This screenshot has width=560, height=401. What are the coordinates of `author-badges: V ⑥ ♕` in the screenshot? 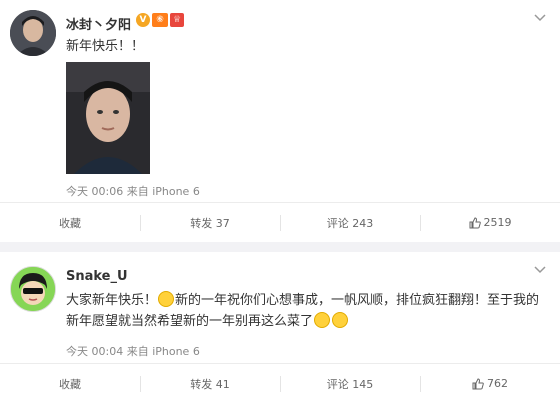 It's located at (160, 20).